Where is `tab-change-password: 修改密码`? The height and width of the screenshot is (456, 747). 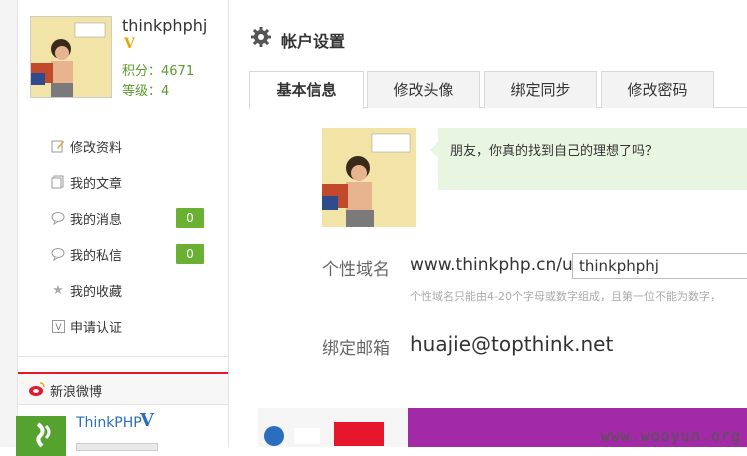 tab-change-password: 修改密码 is located at coordinates (657, 89).